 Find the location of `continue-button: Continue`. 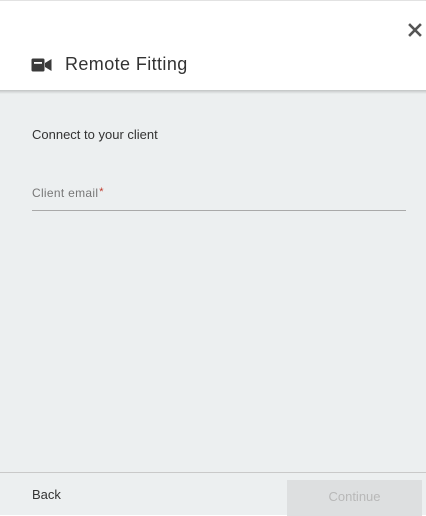

continue-button: Continue is located at coordinates (354, 498).